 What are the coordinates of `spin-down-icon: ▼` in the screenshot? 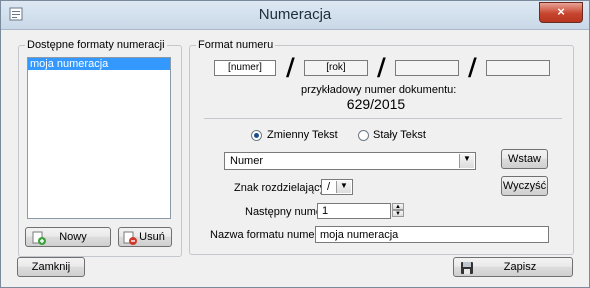 It's located at (398, 213).